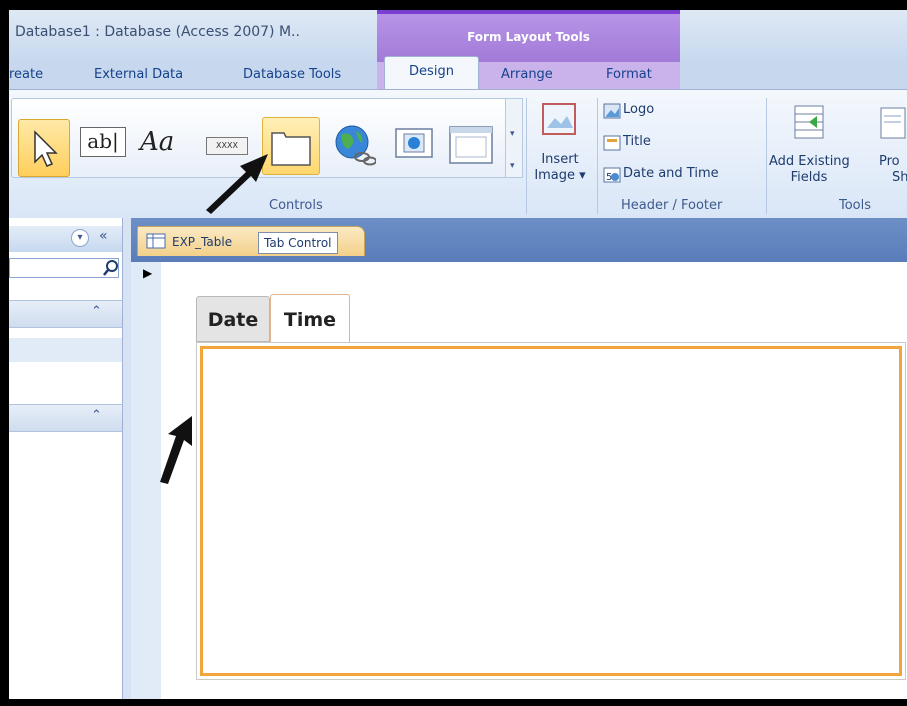  What do you see at coordinates (899, 177) in the screenshot?
I see `property-sheet-label-2: Sh` at bounding box center [899, 177].